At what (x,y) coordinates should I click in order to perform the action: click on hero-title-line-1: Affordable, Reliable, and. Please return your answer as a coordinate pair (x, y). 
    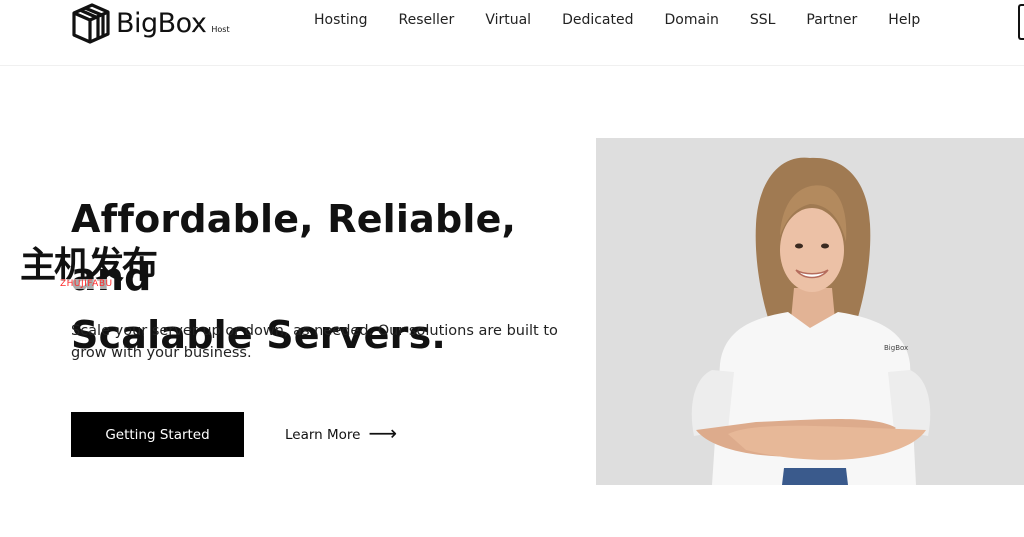
    Looking at the image, I should click on (294, 248).